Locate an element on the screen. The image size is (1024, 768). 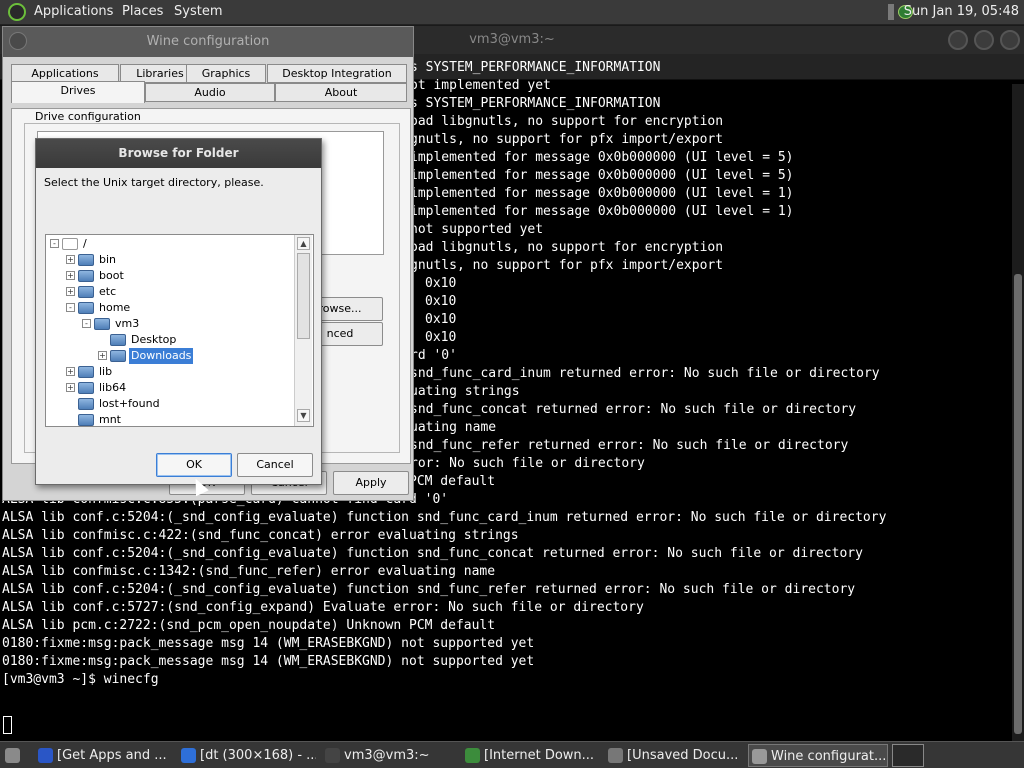
tab-audio: Audio is located at coordinates (210, 92).